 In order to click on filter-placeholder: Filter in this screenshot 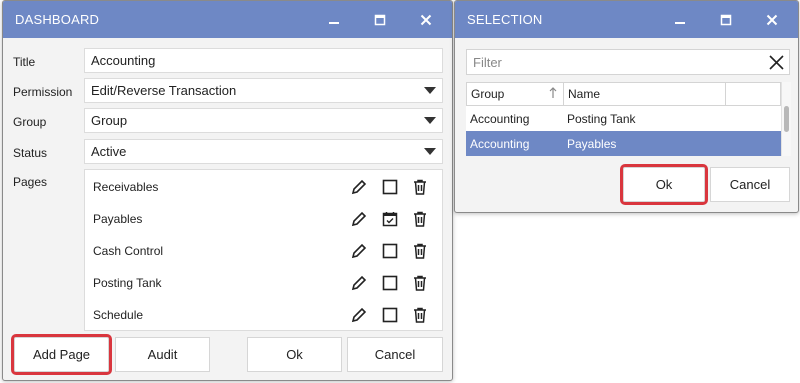, I will do `click(487, 62)`.